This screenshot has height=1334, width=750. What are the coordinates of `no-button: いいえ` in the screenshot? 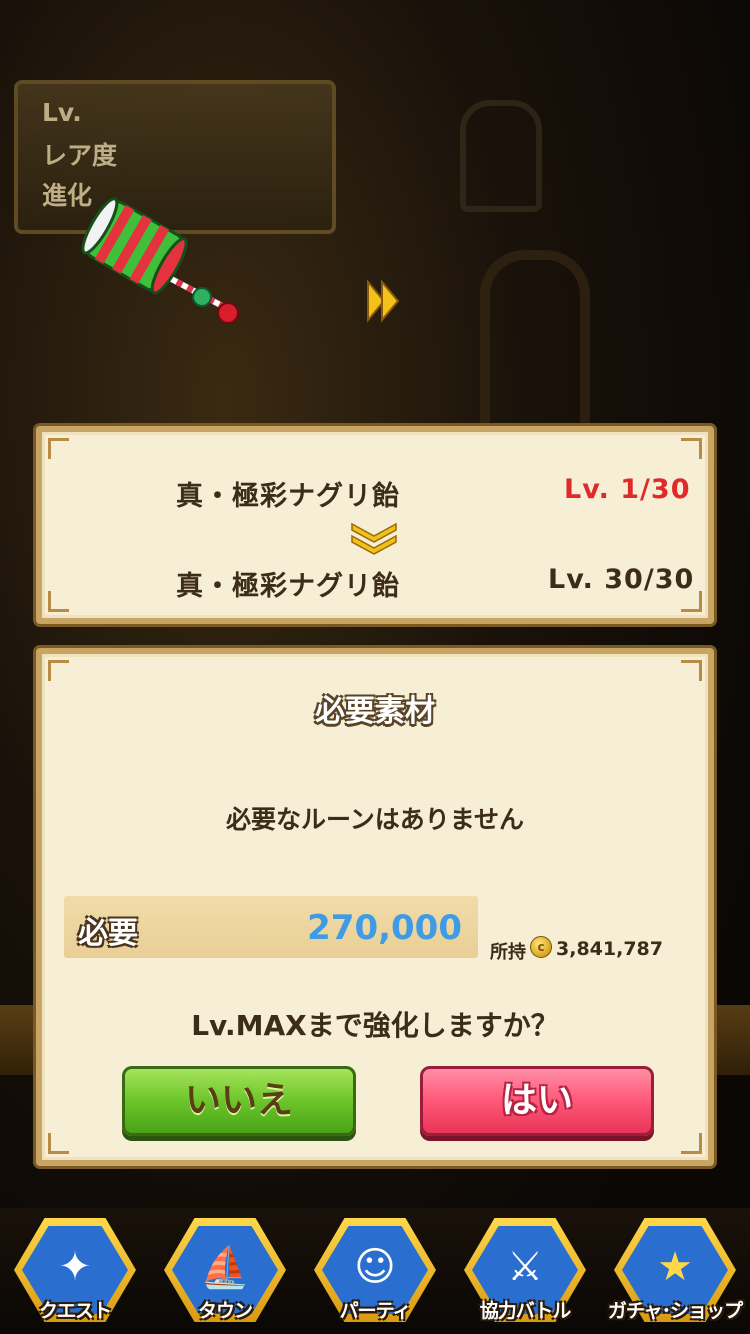 It's located at (239, 1101).